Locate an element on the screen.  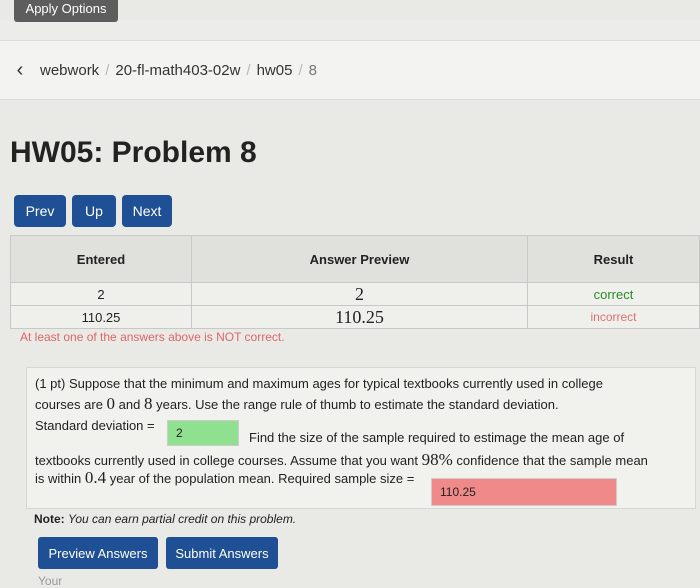
table-header-row: Entered Answer Preview Result is located at coordinates (355, 259).